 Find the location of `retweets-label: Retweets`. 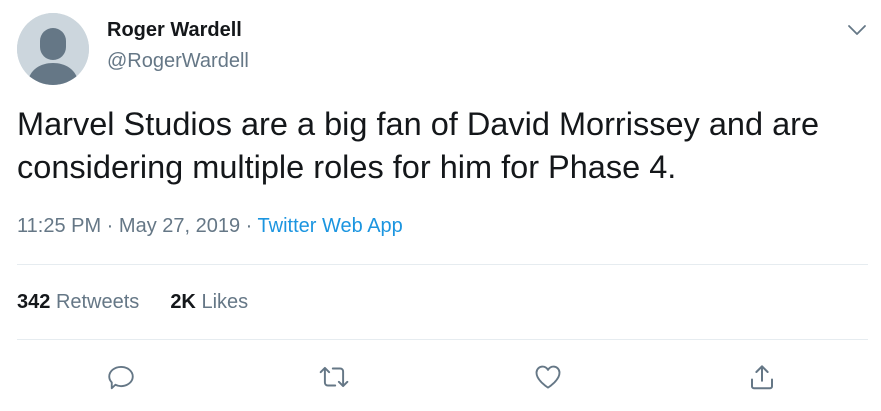

retweets-label: Retweets is located at coordinates (97, 302).